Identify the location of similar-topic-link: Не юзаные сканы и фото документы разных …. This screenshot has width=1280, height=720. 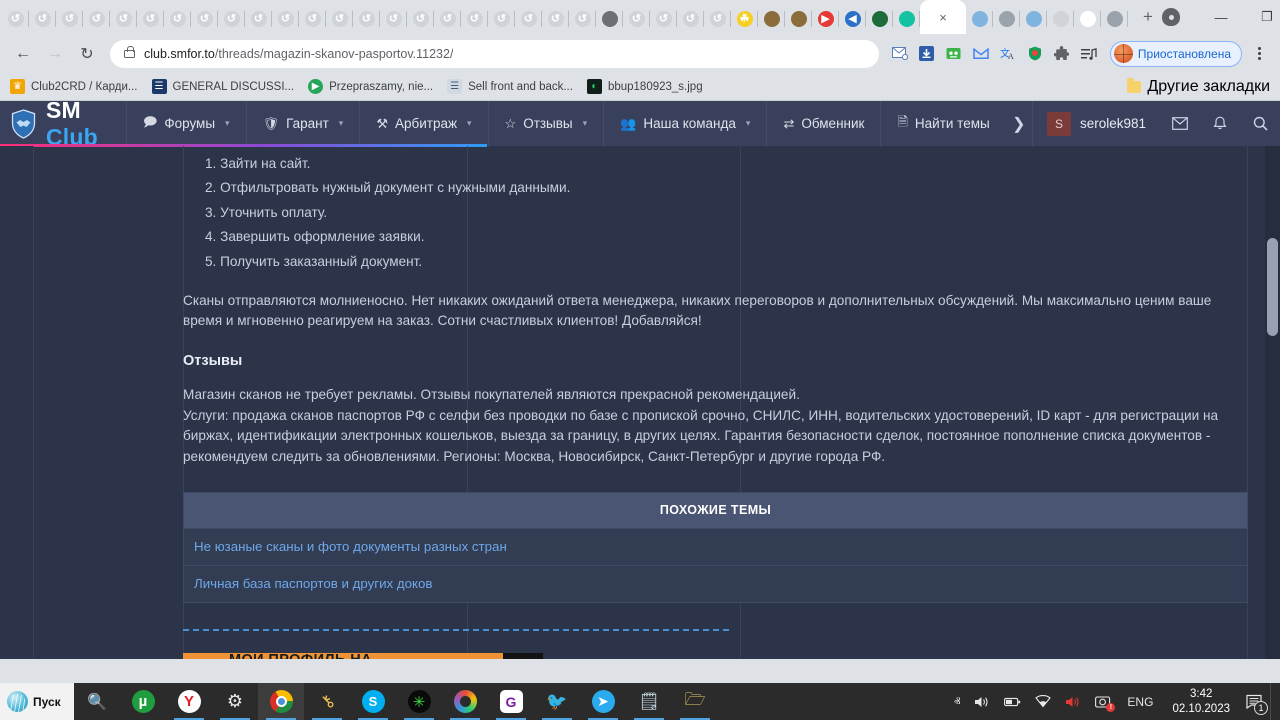
(715, 546).